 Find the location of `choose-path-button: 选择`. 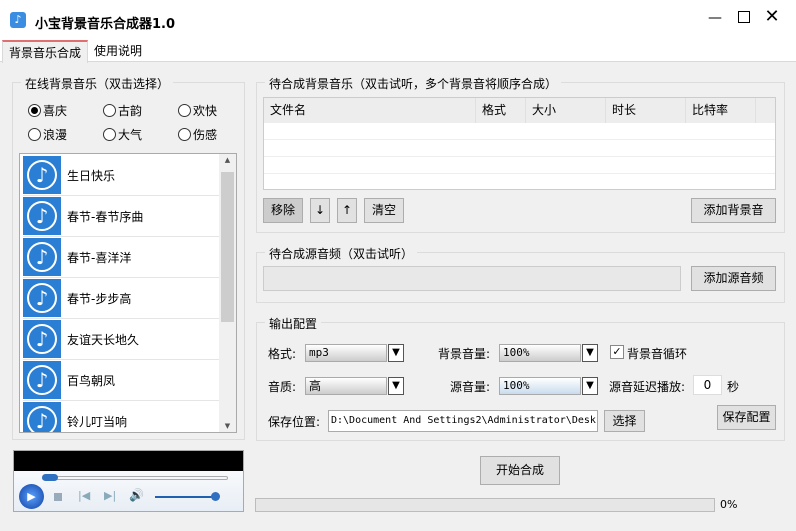

choose-path-button: 选择 is located at coordinates (624, 421).